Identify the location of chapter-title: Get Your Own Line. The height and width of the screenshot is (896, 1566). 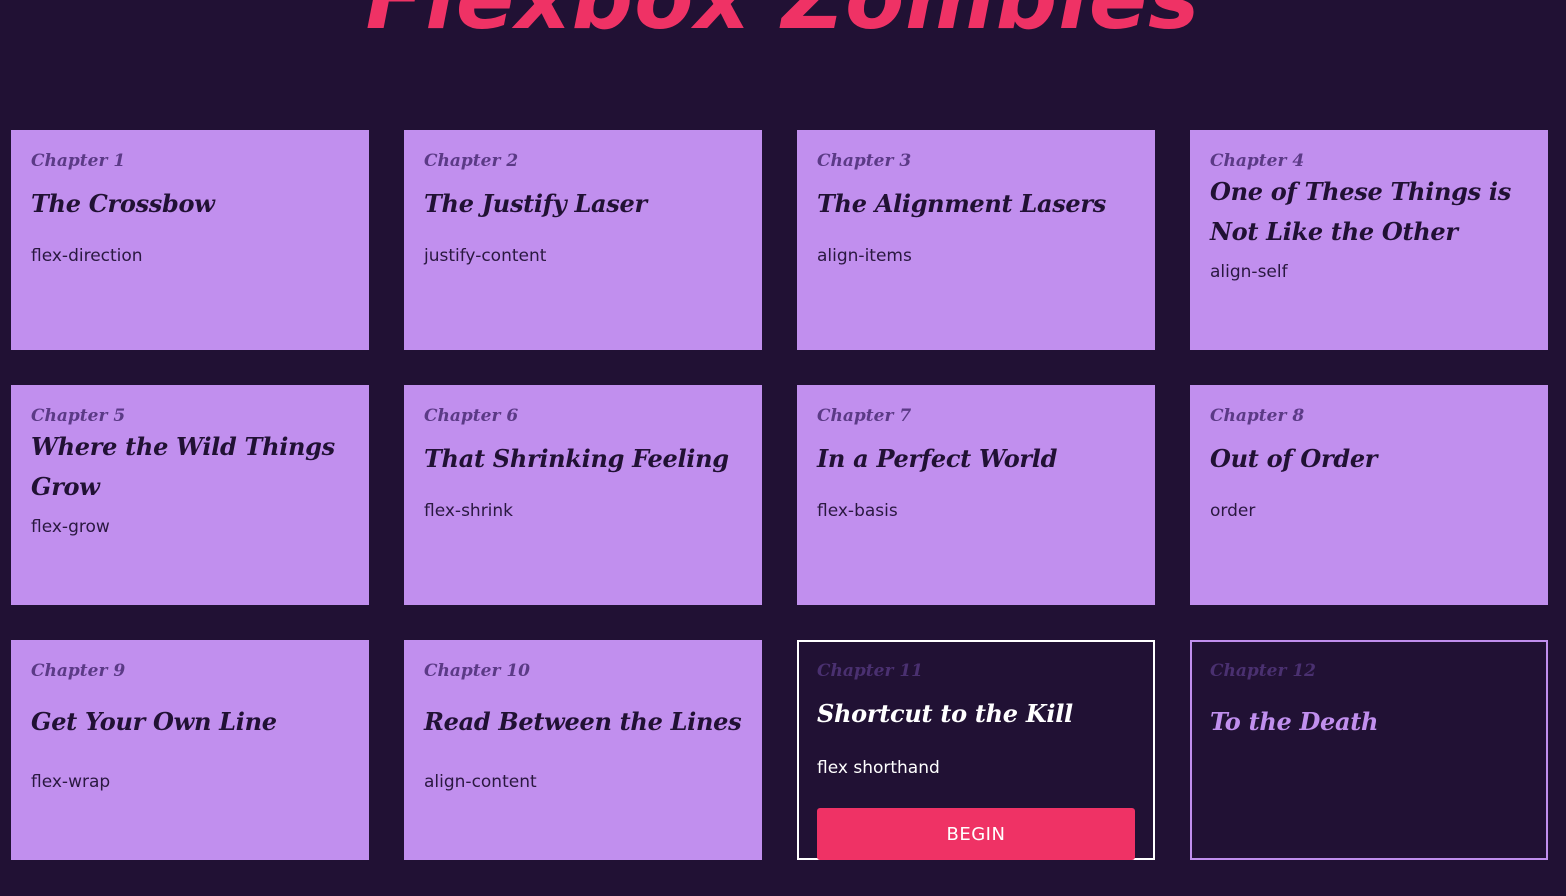
(154, 721).